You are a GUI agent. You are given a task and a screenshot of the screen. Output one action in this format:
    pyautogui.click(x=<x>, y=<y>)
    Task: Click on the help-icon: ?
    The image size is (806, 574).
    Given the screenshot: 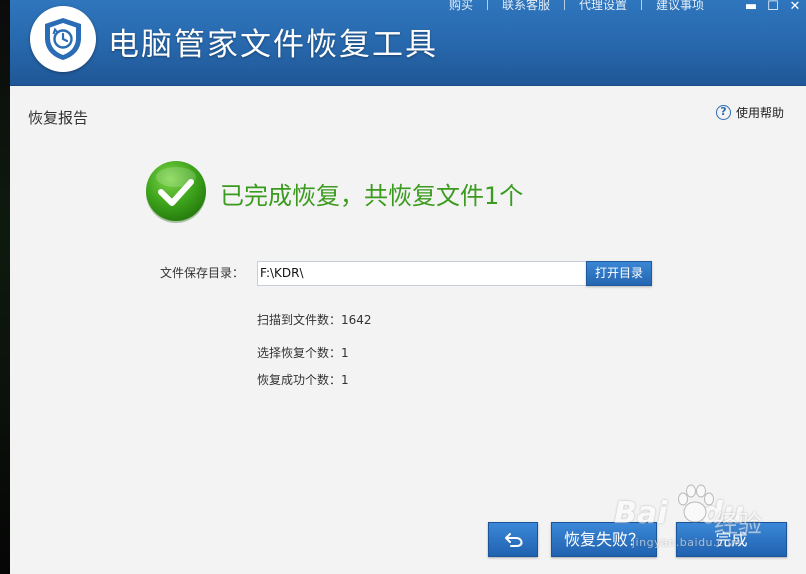 What is the action you would take?
    pyautogui.click(x=723, y=112)
    